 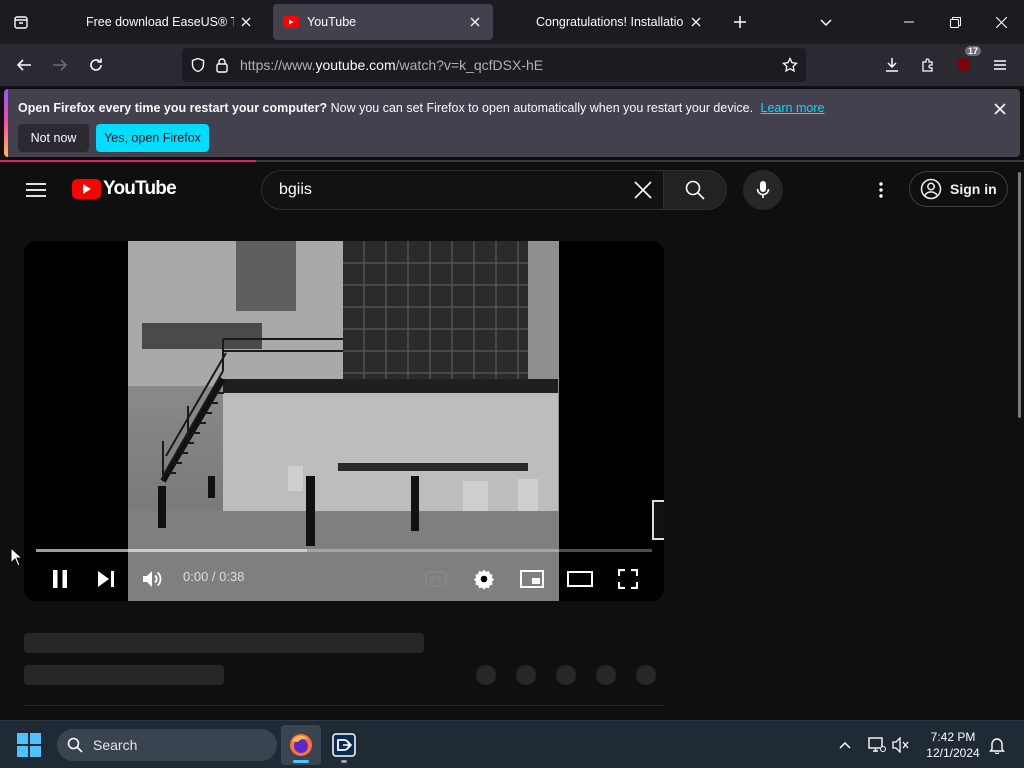 I want to click on pause-icon, so click(x=60, y=579).